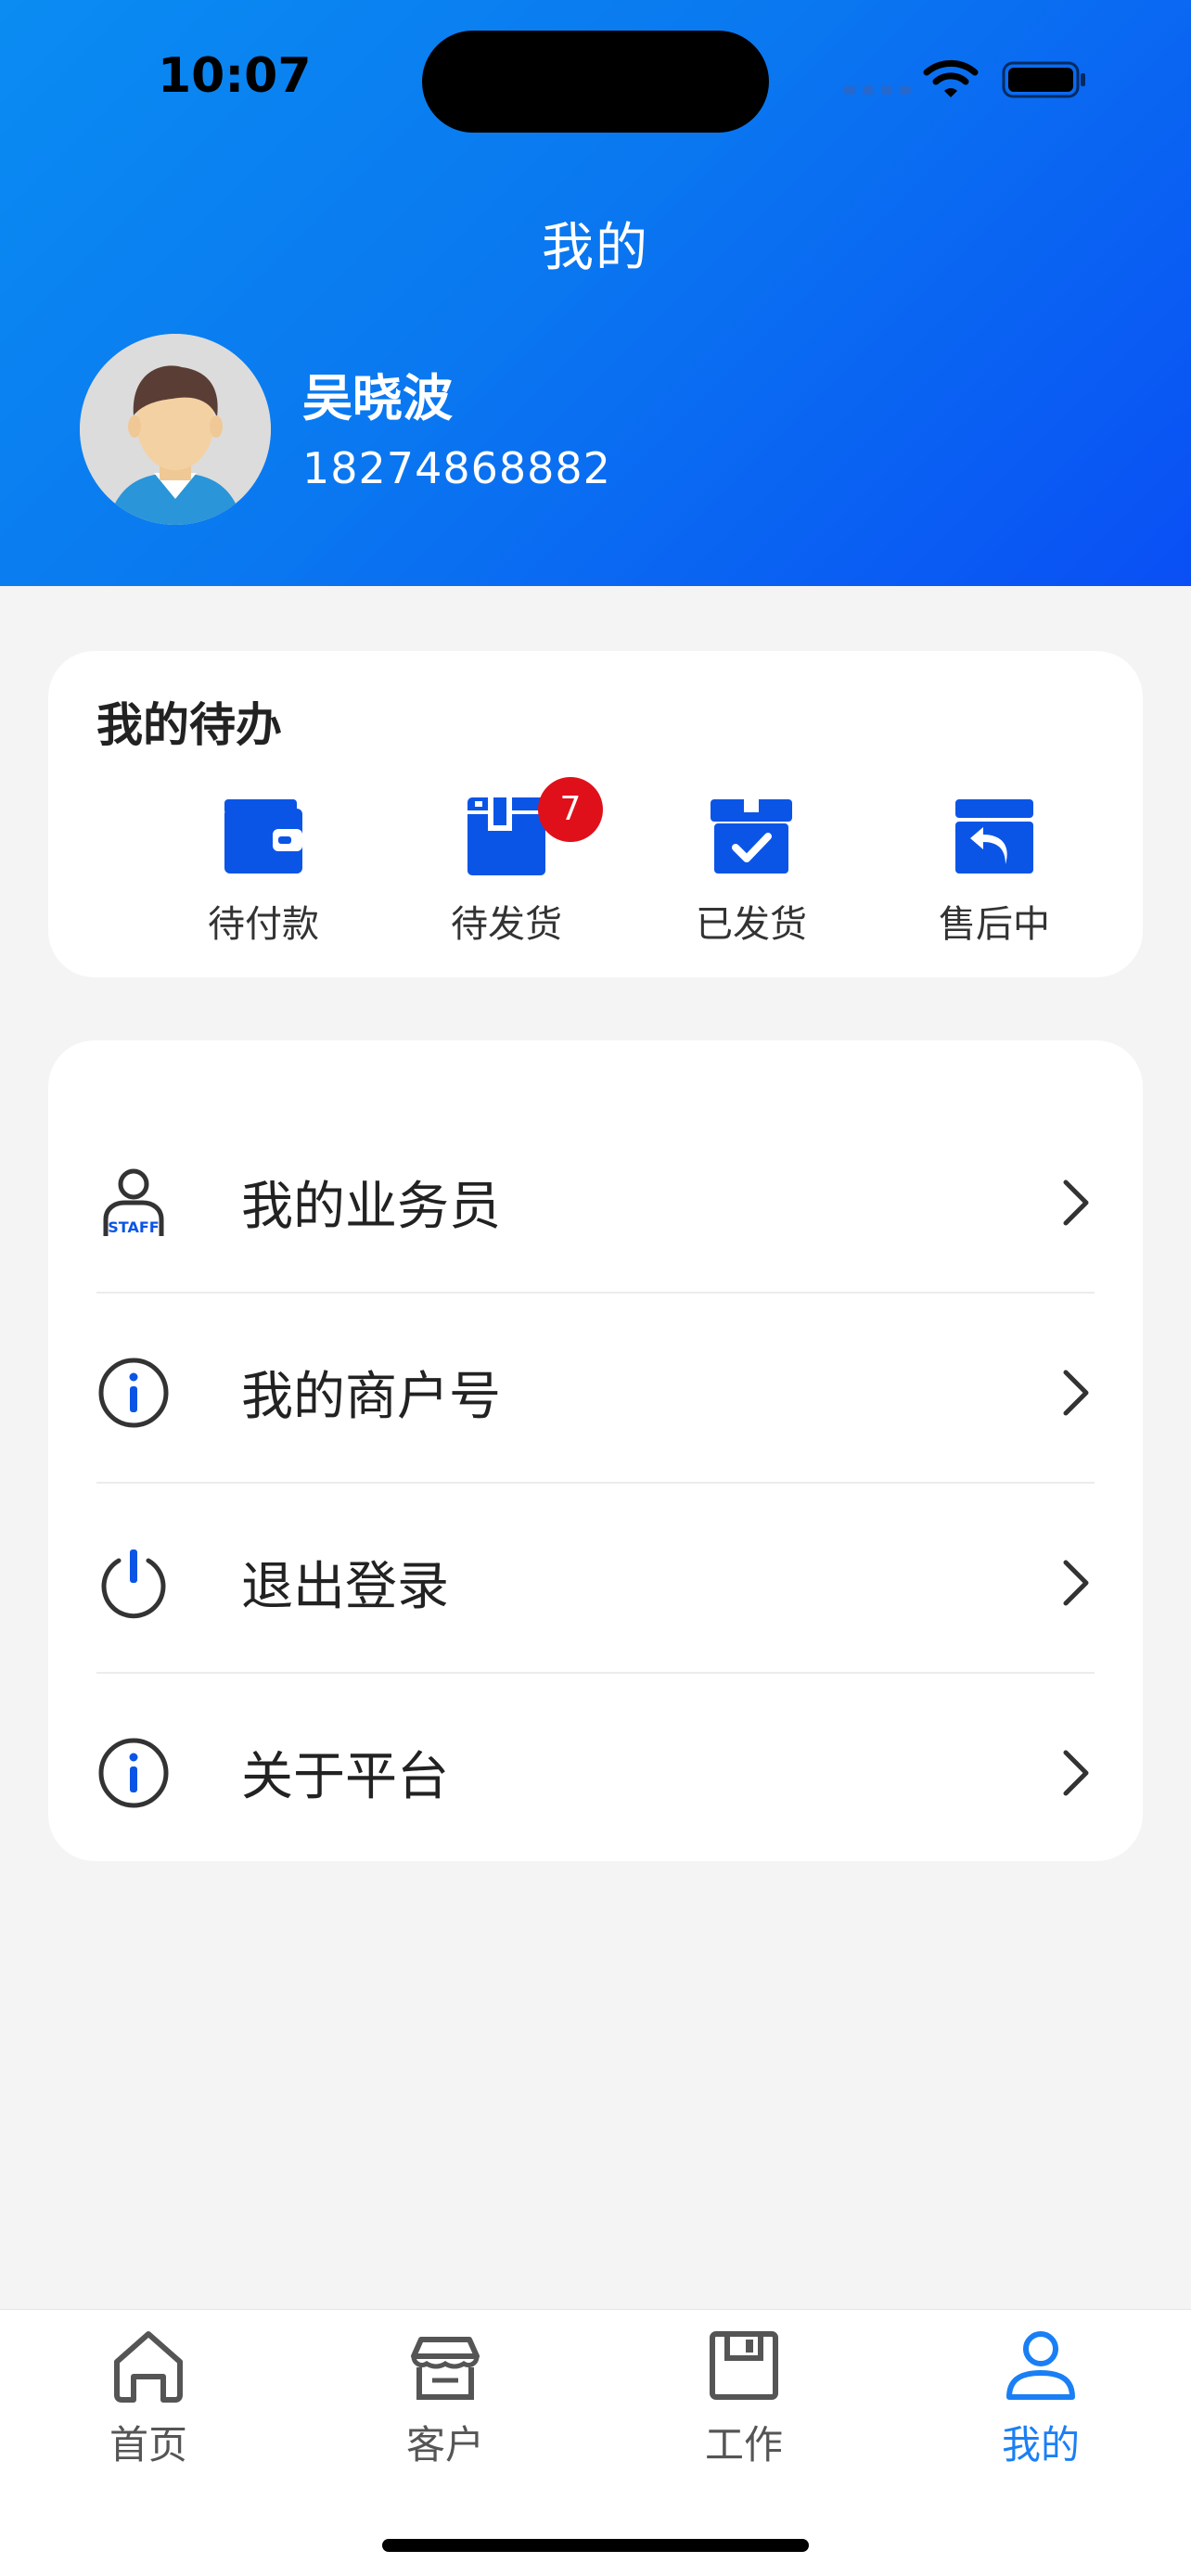 This screenshot has height=2576, width=1191. Describe the element at coordinates (571, 809) in the screenshot. I see `pending-shipment-badge: 7` at that location.